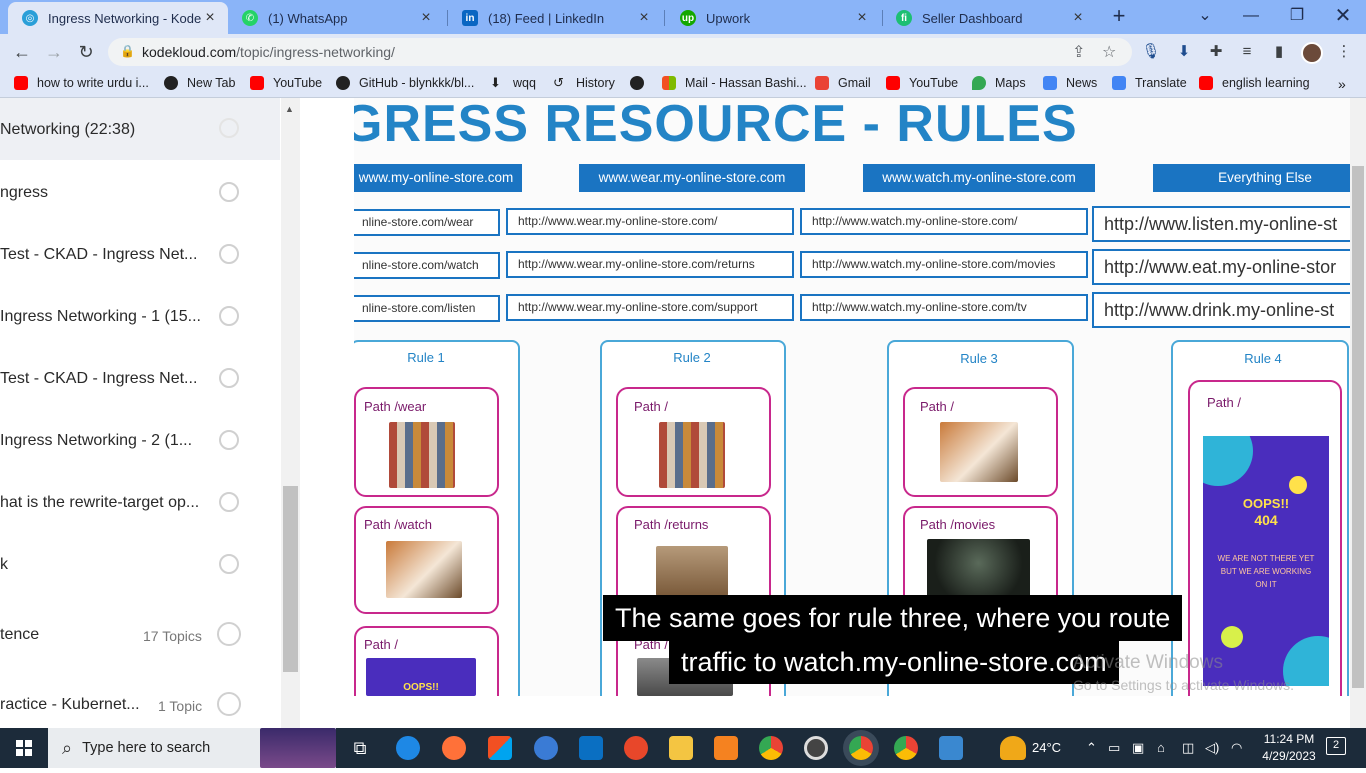 This screenshot has width=1366, height=773. What do you see at coordinates (140, 701) in the screenshot?
I see `section-item: ractice - Kubernet... 1 Topic` at bounding box center [140, 701].